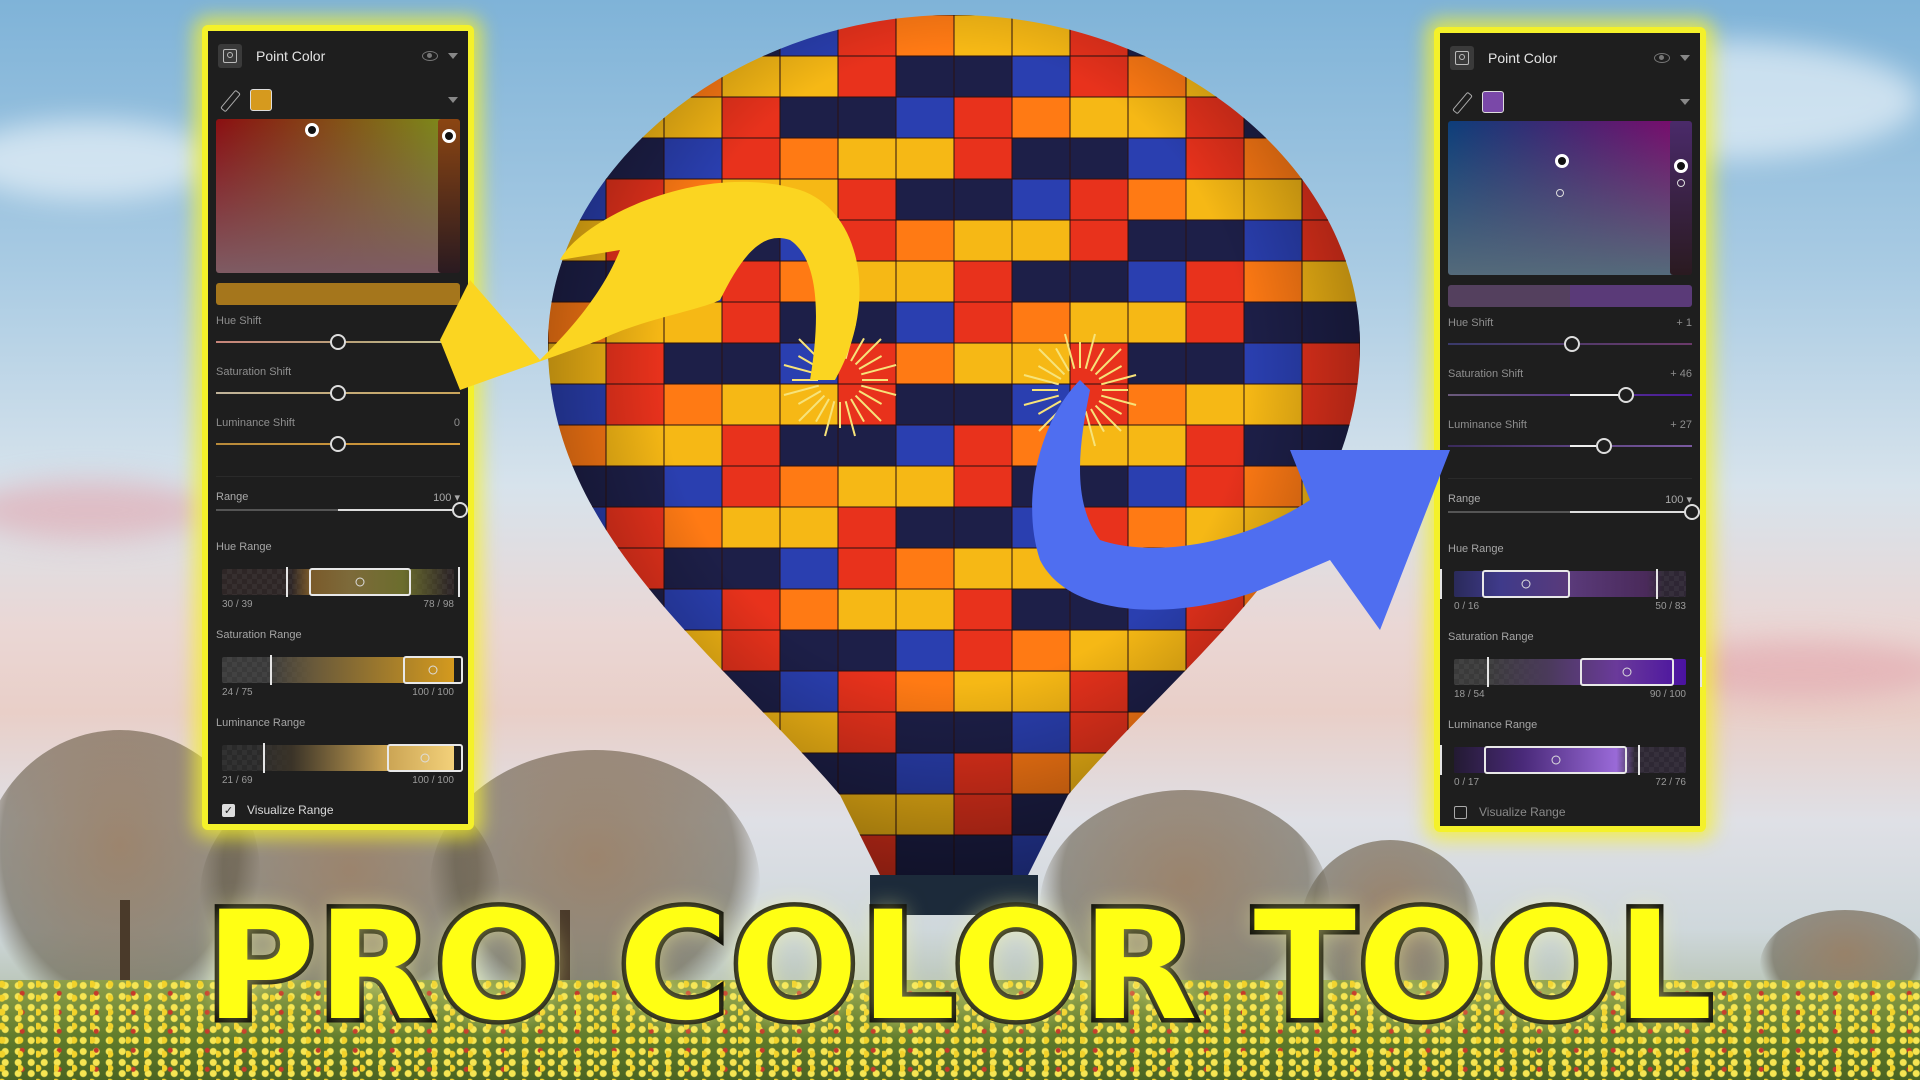  I want to click on luminance-range: Luminance Range 0 / 17 72 / 76, so click(1570, 757).